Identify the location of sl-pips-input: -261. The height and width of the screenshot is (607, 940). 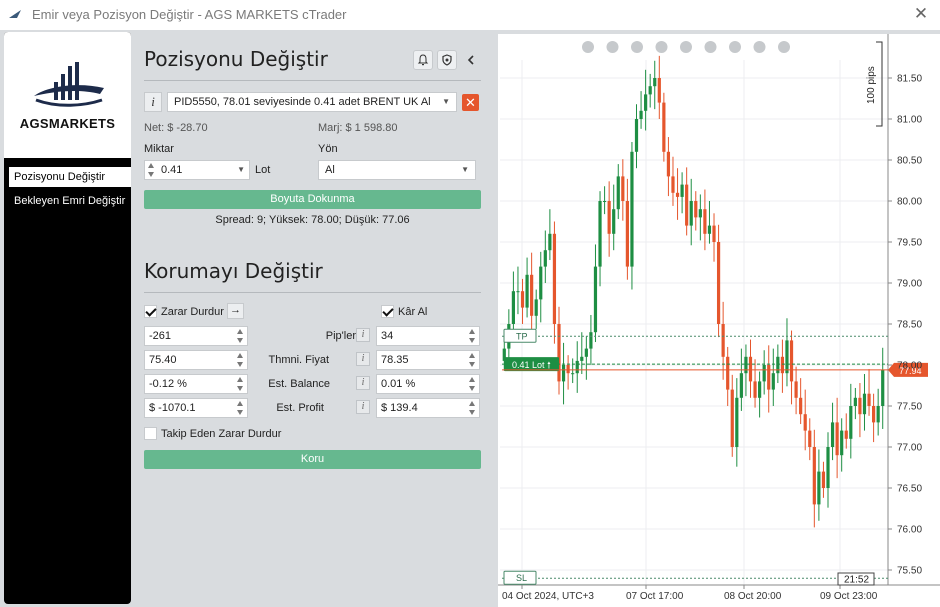
(196, 336).